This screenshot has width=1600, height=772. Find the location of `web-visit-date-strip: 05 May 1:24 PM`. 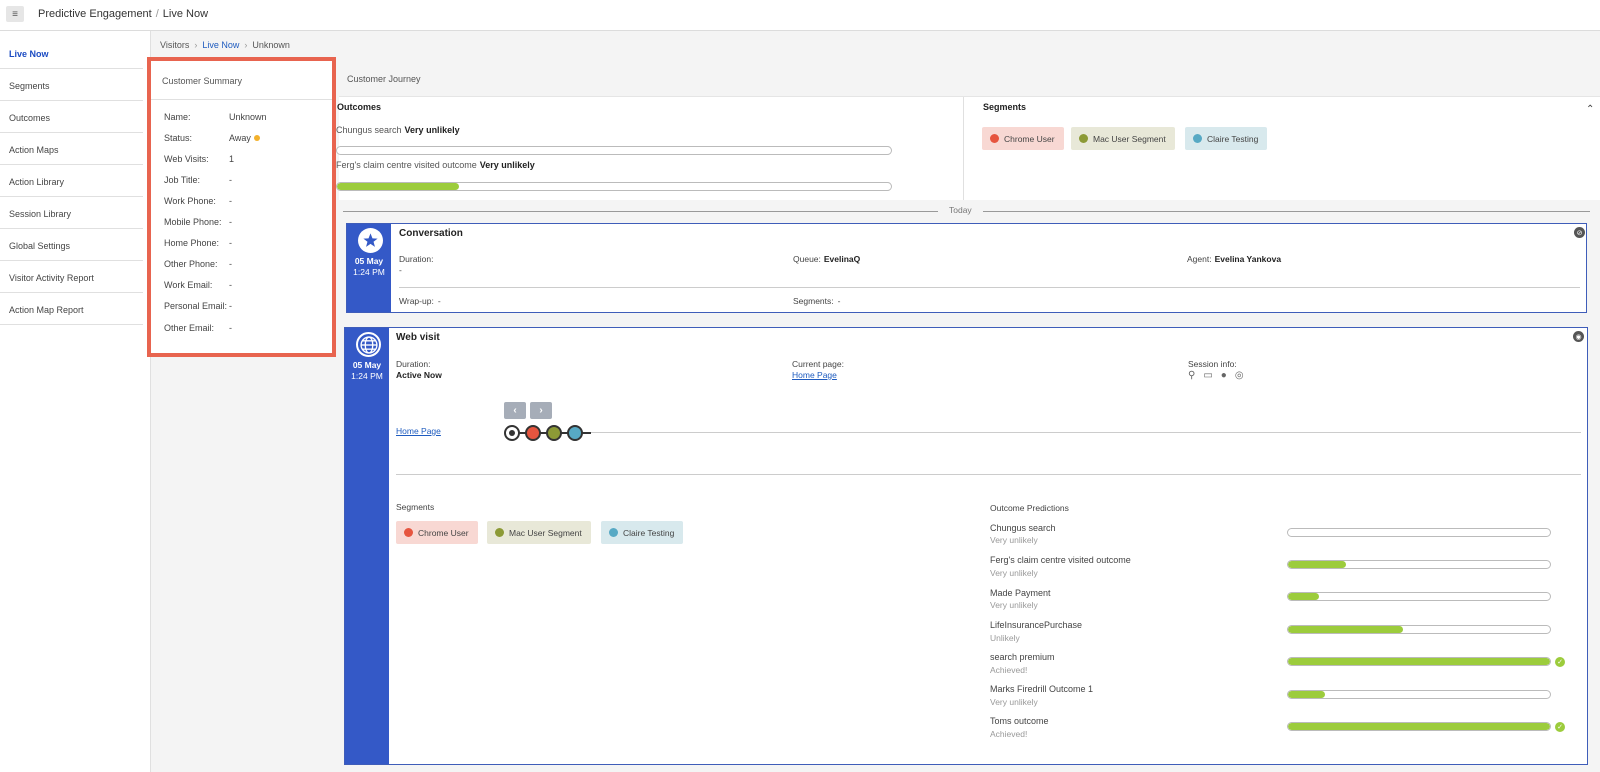

web-visit-date-strip: 05 May 1:24 PM is located at coordinates (367, 546).